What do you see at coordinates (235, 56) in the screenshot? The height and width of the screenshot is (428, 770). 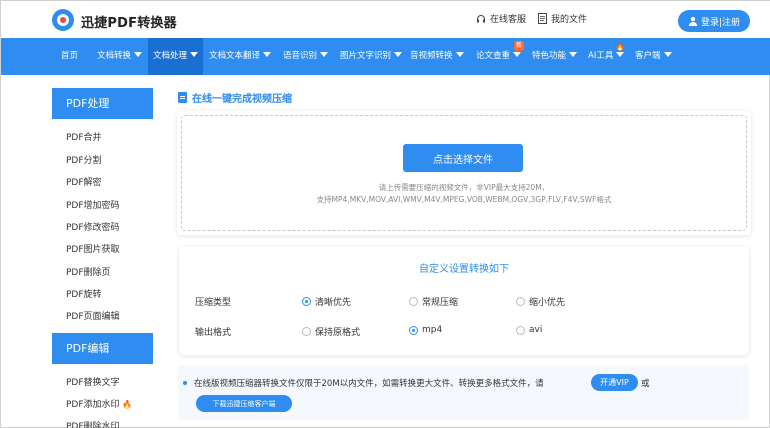 I see `nav-label: 文档文本翻译` at bounding box center [235, 56].